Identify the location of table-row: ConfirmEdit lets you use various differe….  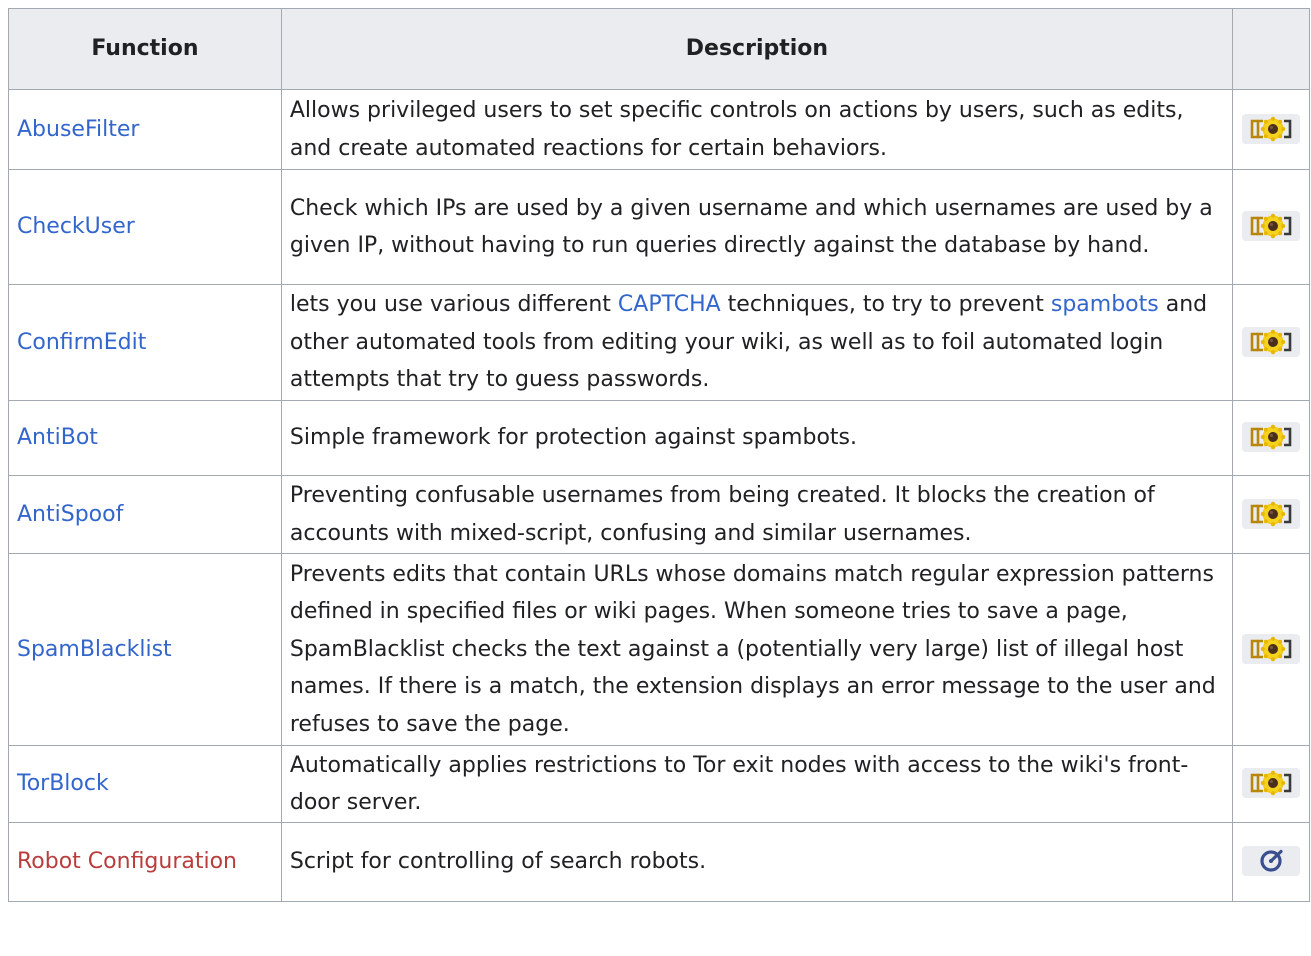
(659, 342).